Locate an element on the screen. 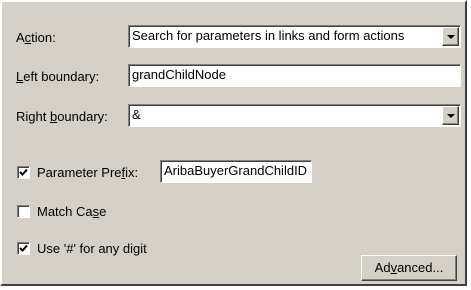  match-case-label: Match Case is located at coordinates (71, 211).